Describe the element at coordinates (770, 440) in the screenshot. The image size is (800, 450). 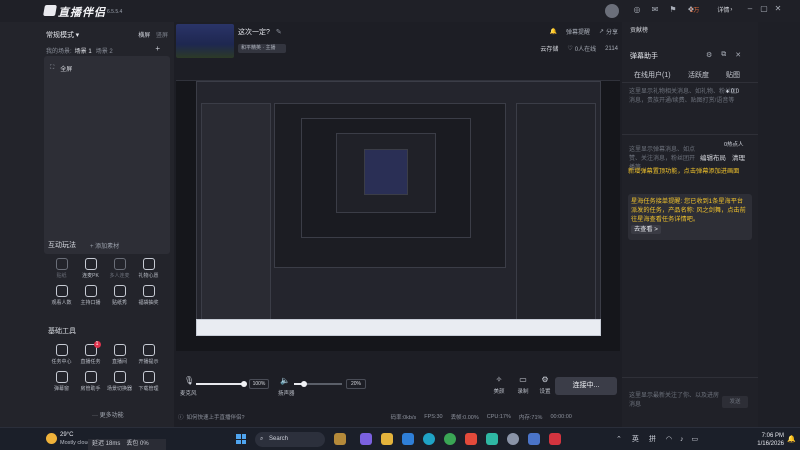
I see `clock: 7:06 PM 1/16/2026` at that location.